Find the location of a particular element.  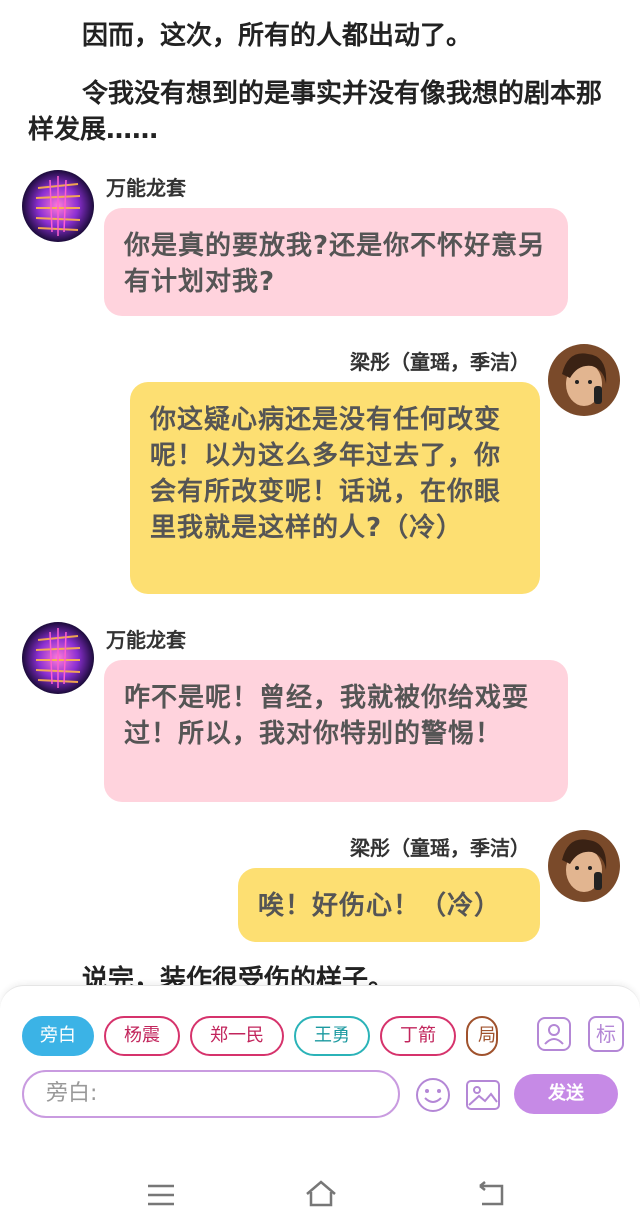

smiley-icon is located at coordinates (433, 1097).